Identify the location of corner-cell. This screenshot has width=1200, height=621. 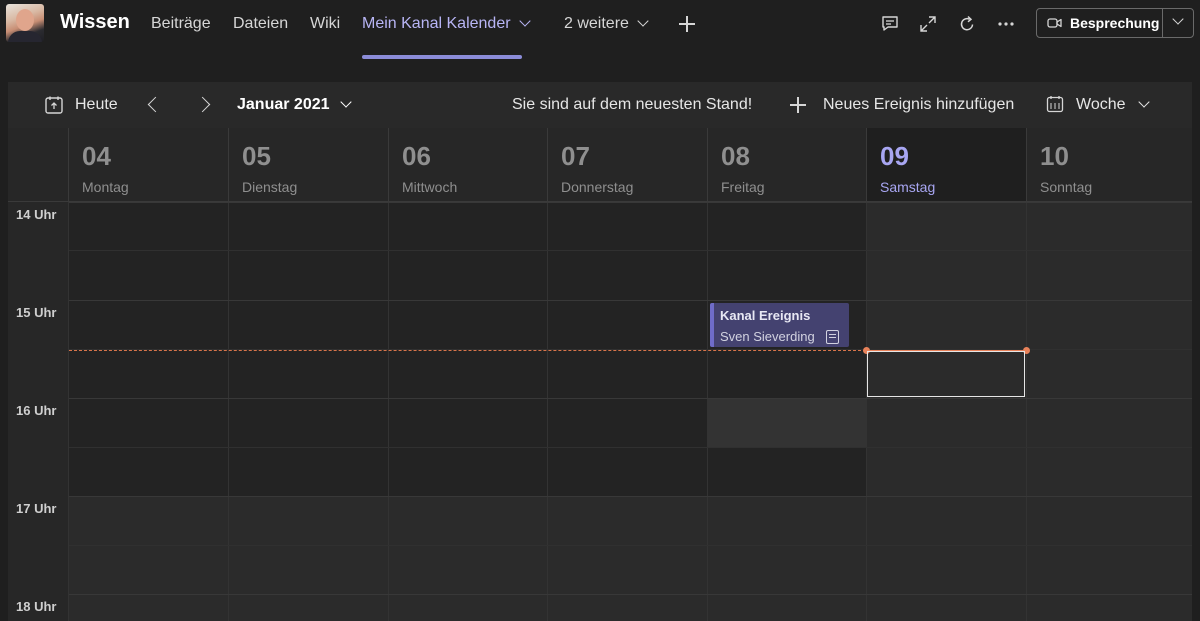
(38, 165).